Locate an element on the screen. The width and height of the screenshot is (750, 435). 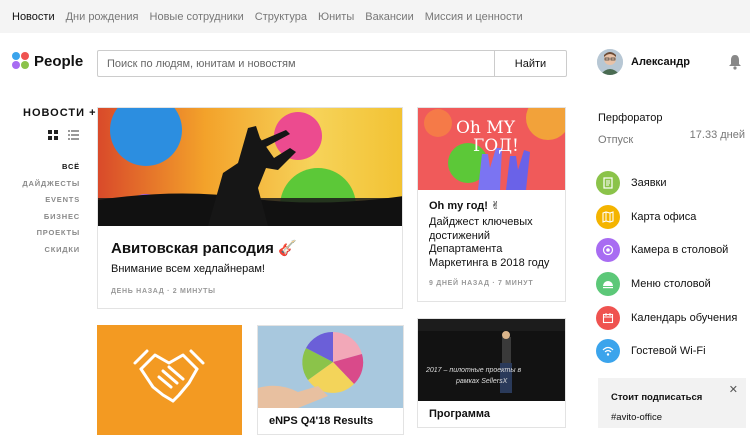
program-image-text-1: 2017 – пилотные проекты в is located at coordinates (474, 370).